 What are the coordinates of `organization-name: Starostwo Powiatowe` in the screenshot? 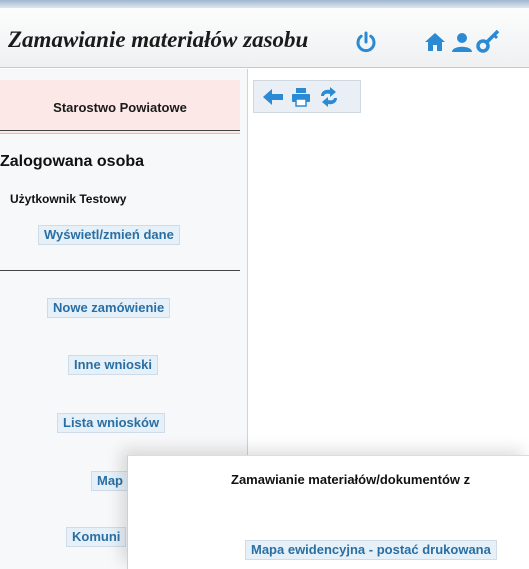 It's located at (120, 107).